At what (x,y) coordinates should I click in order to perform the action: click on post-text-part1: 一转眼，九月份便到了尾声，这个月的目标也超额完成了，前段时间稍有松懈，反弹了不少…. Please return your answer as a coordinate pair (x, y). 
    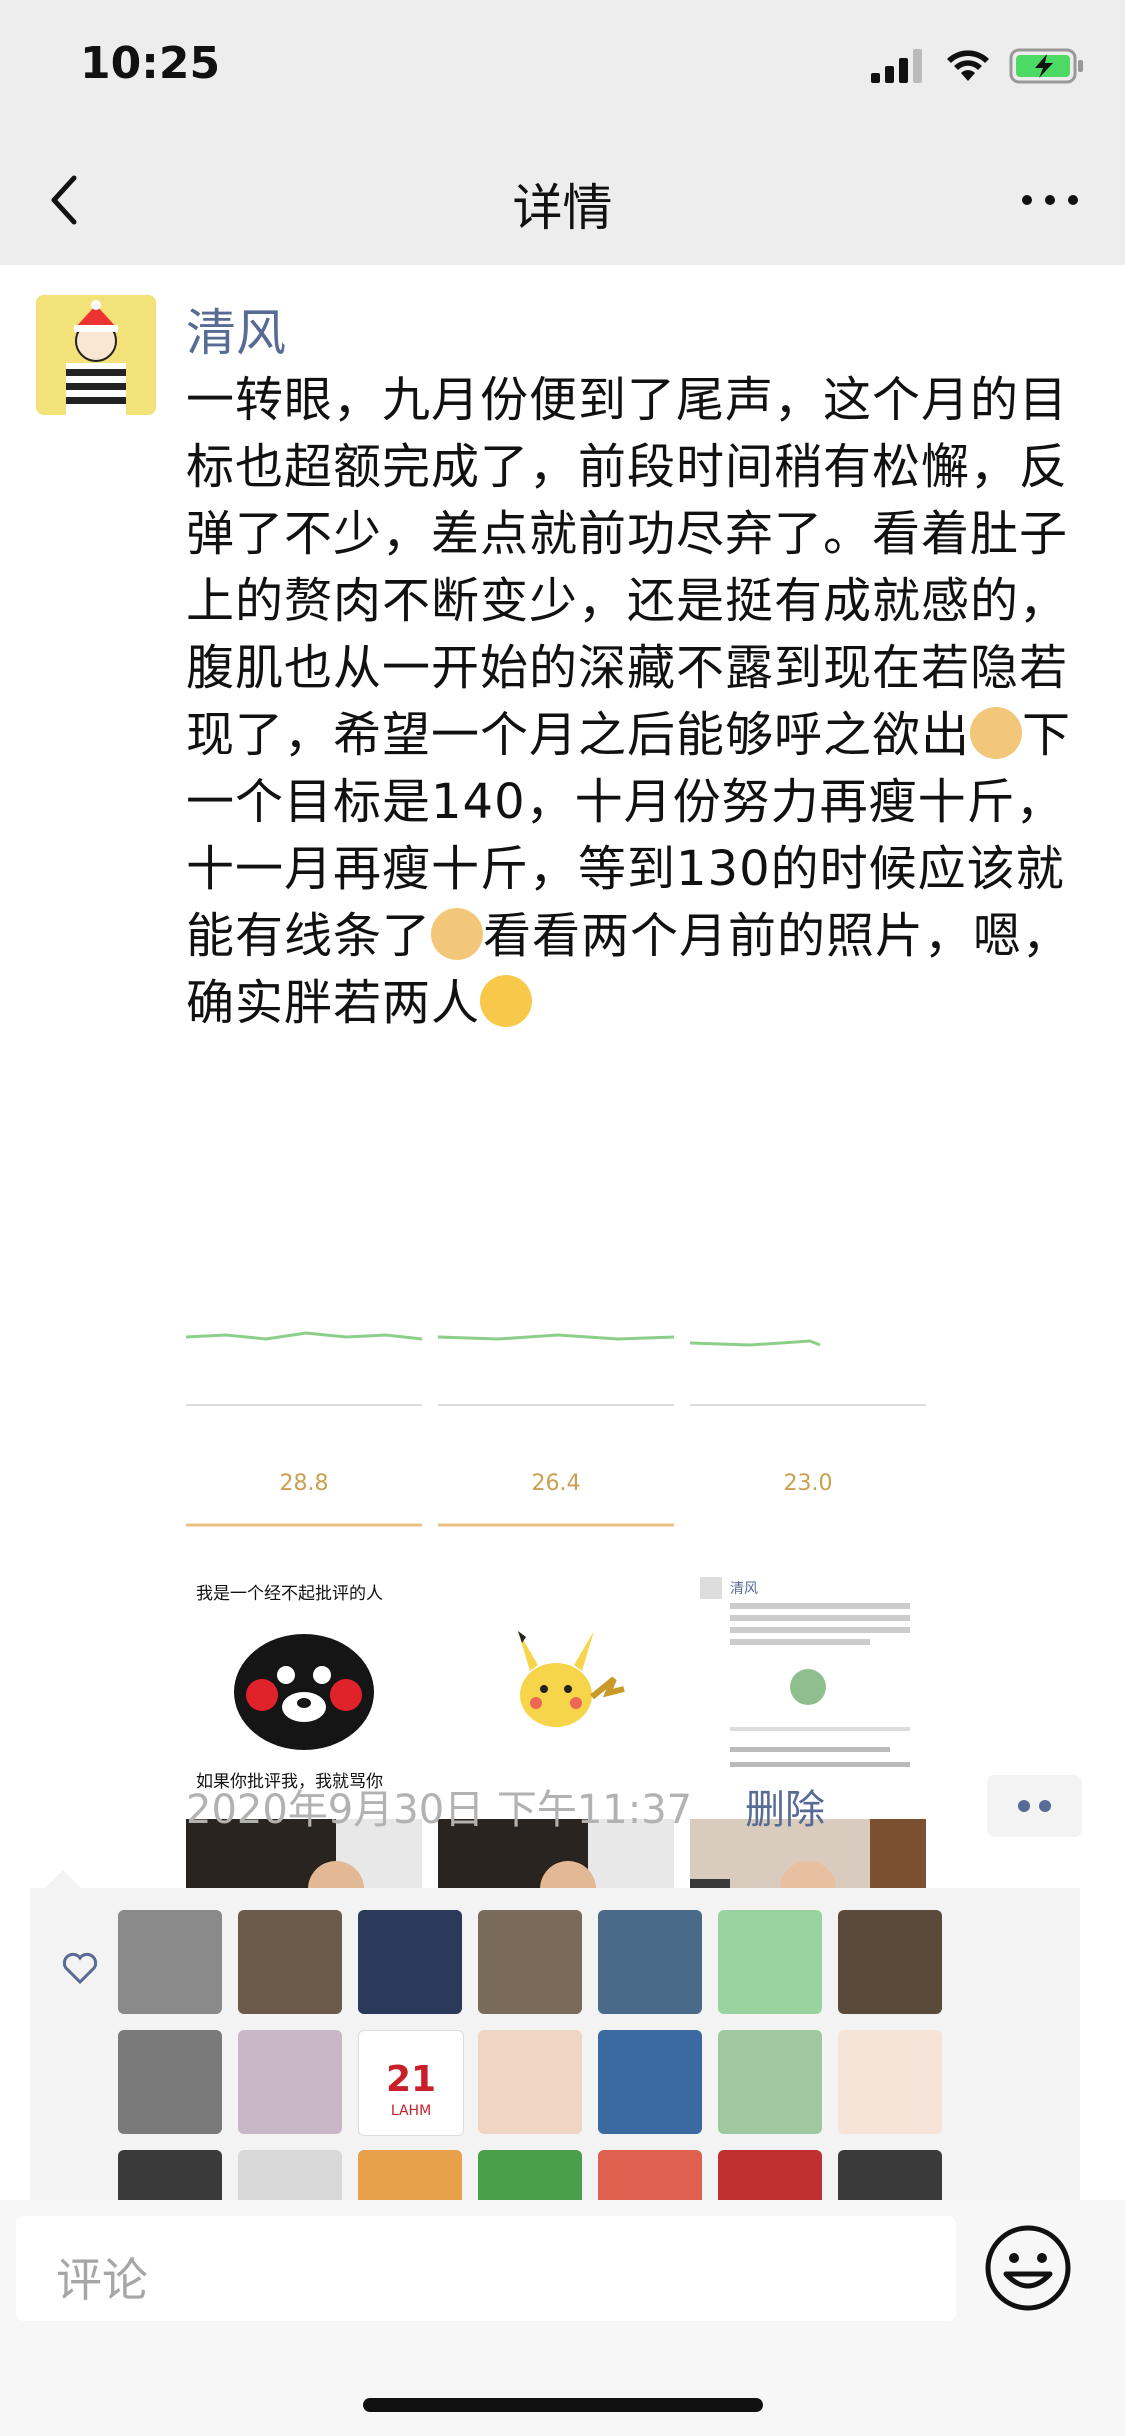
    Looking at the image, I should click on (627, 567).